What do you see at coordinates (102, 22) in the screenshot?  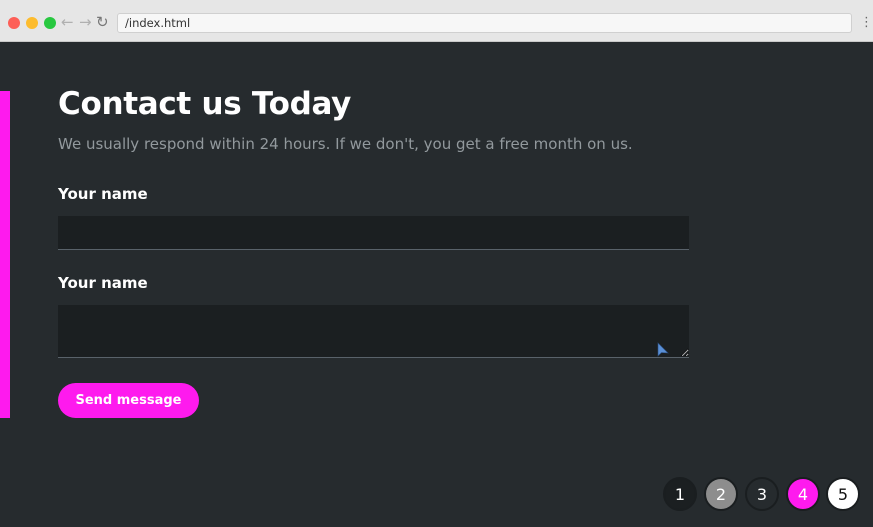 I see `reload-icon: ↻` at bounding box center [102, 22].